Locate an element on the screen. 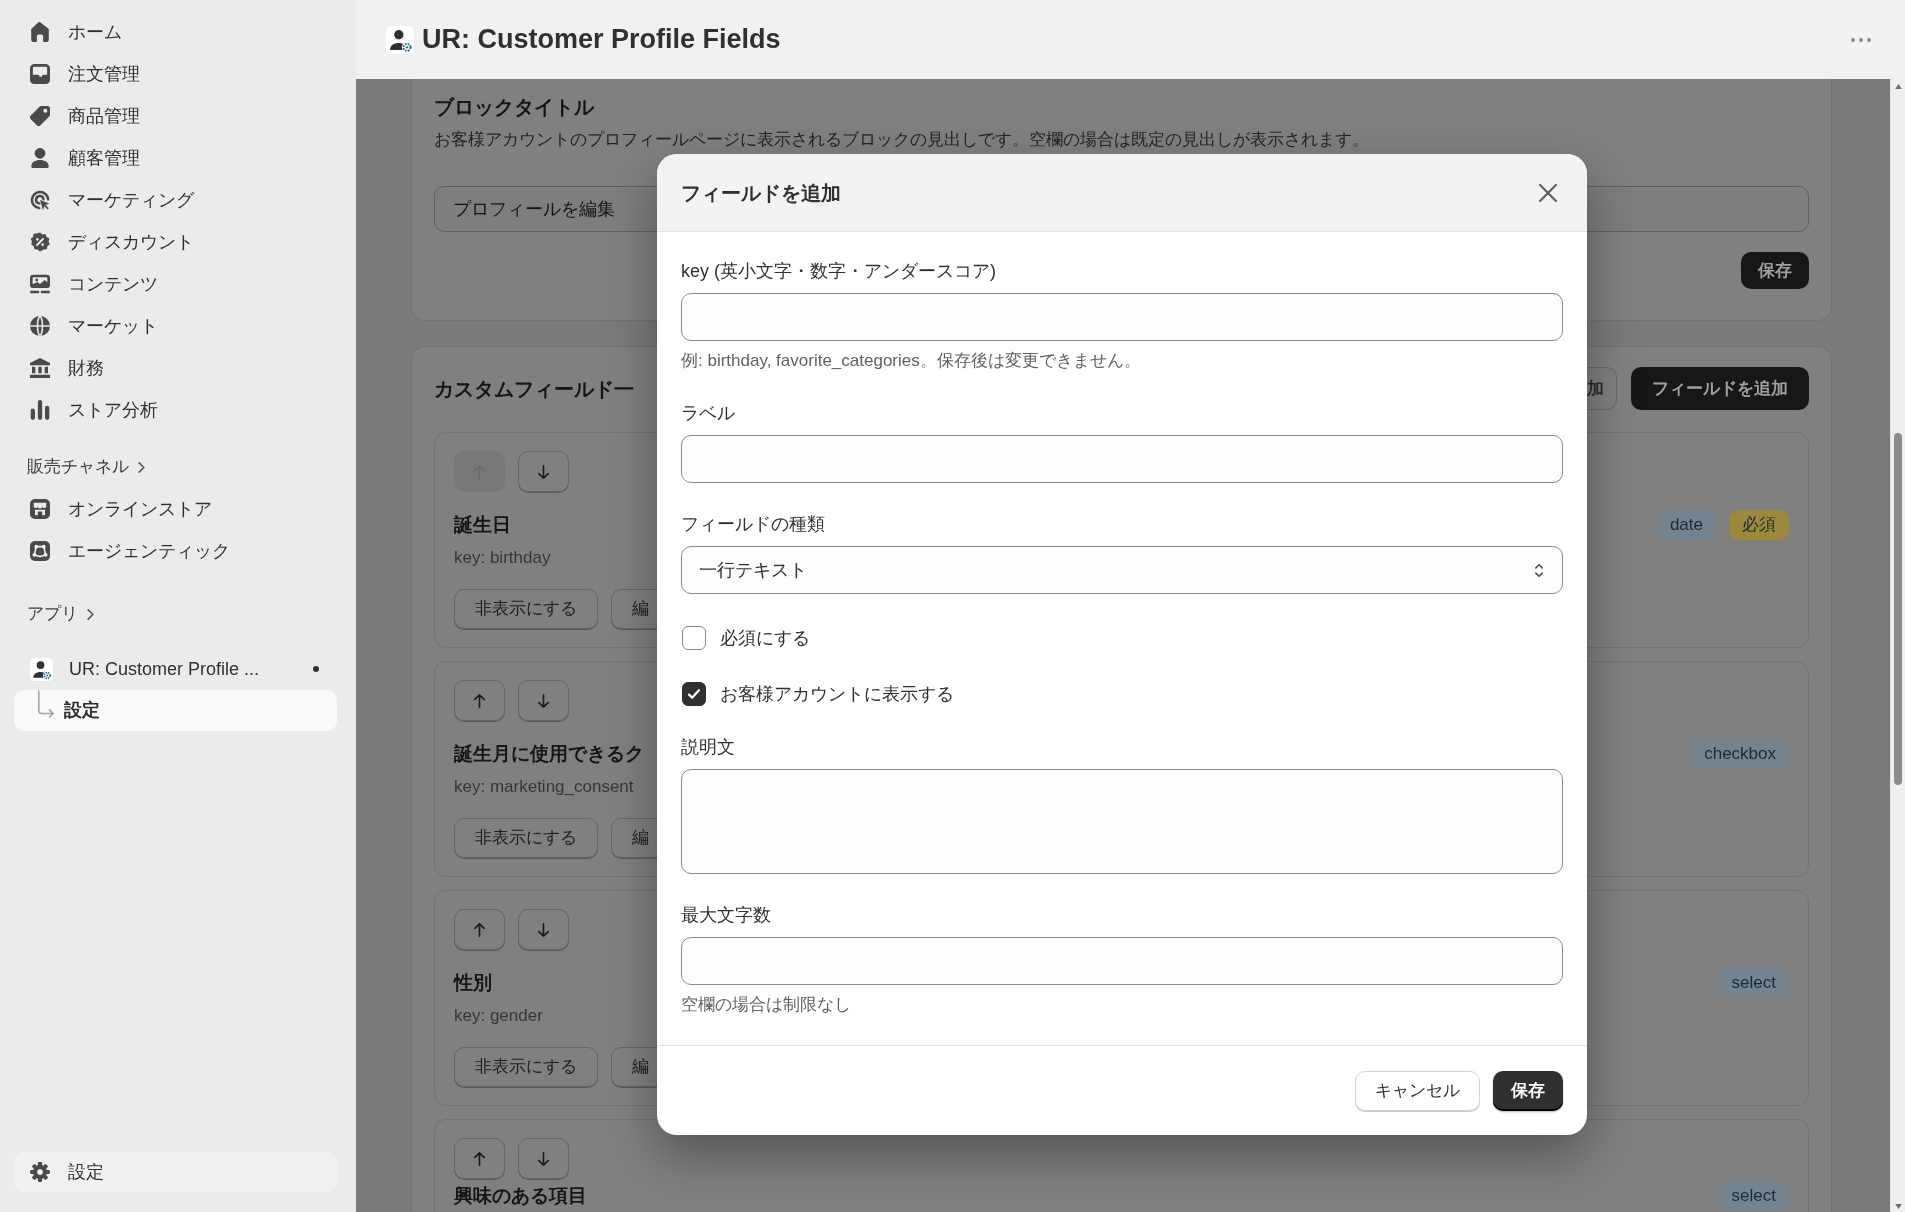  field-value: プロフィールを編集 is located at coordinates (534, 209).